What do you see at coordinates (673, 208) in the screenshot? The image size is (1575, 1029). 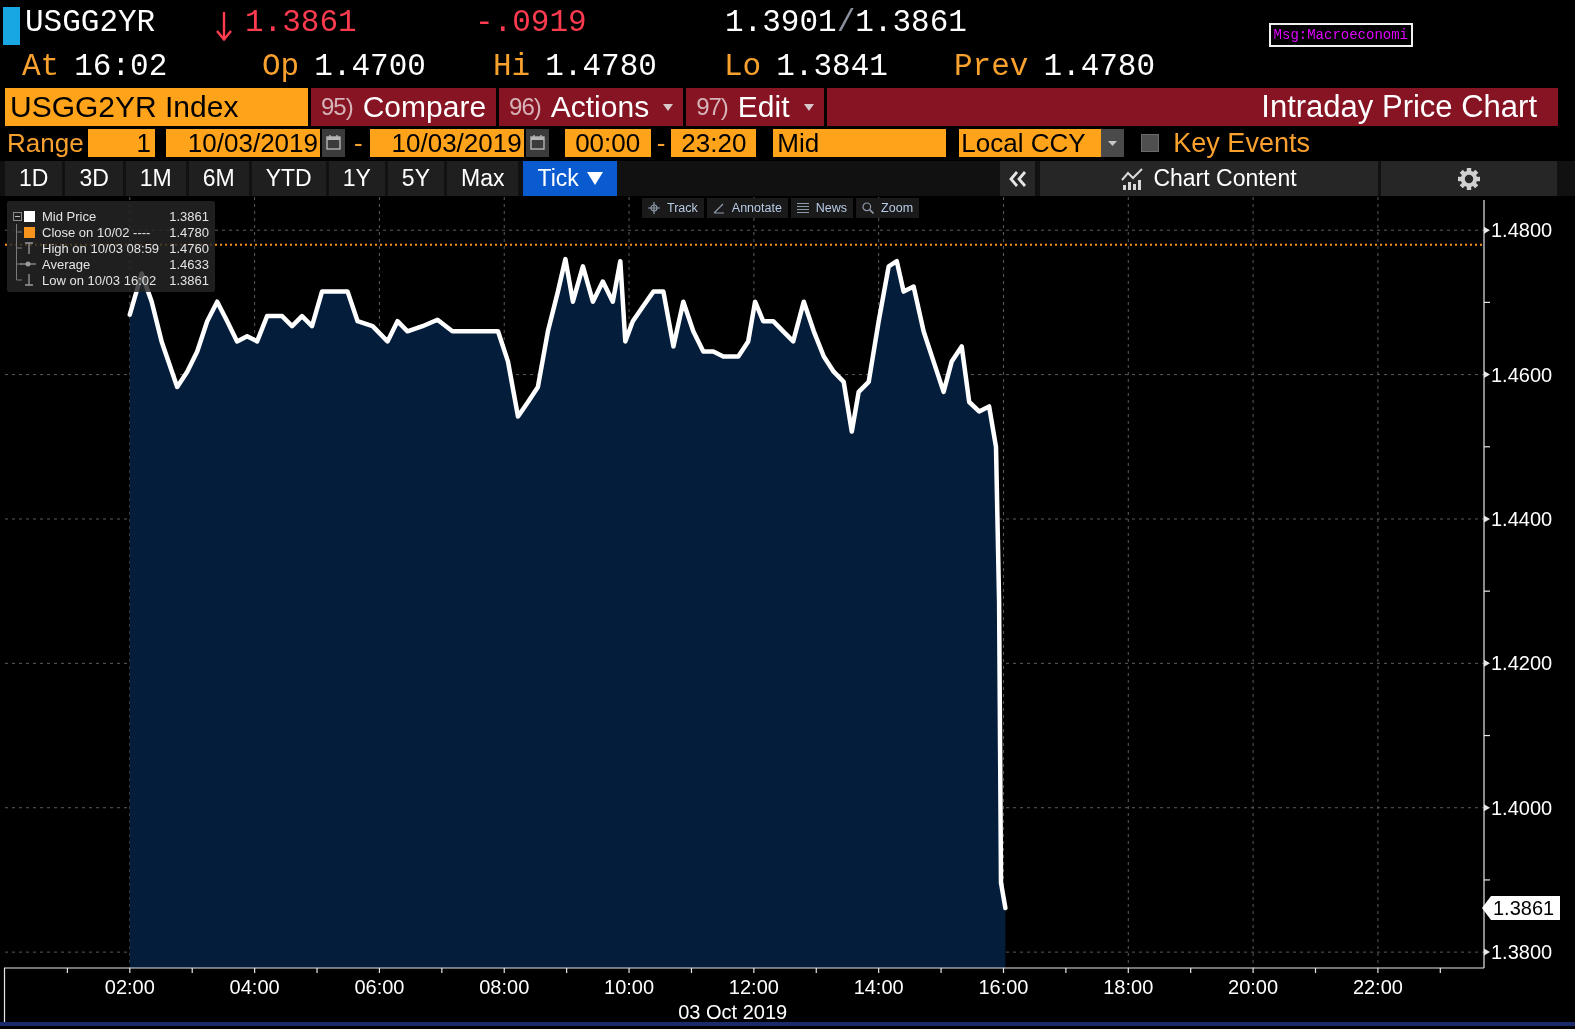 I see `chart-tool-button: Track` at bounding box center [673, 208].